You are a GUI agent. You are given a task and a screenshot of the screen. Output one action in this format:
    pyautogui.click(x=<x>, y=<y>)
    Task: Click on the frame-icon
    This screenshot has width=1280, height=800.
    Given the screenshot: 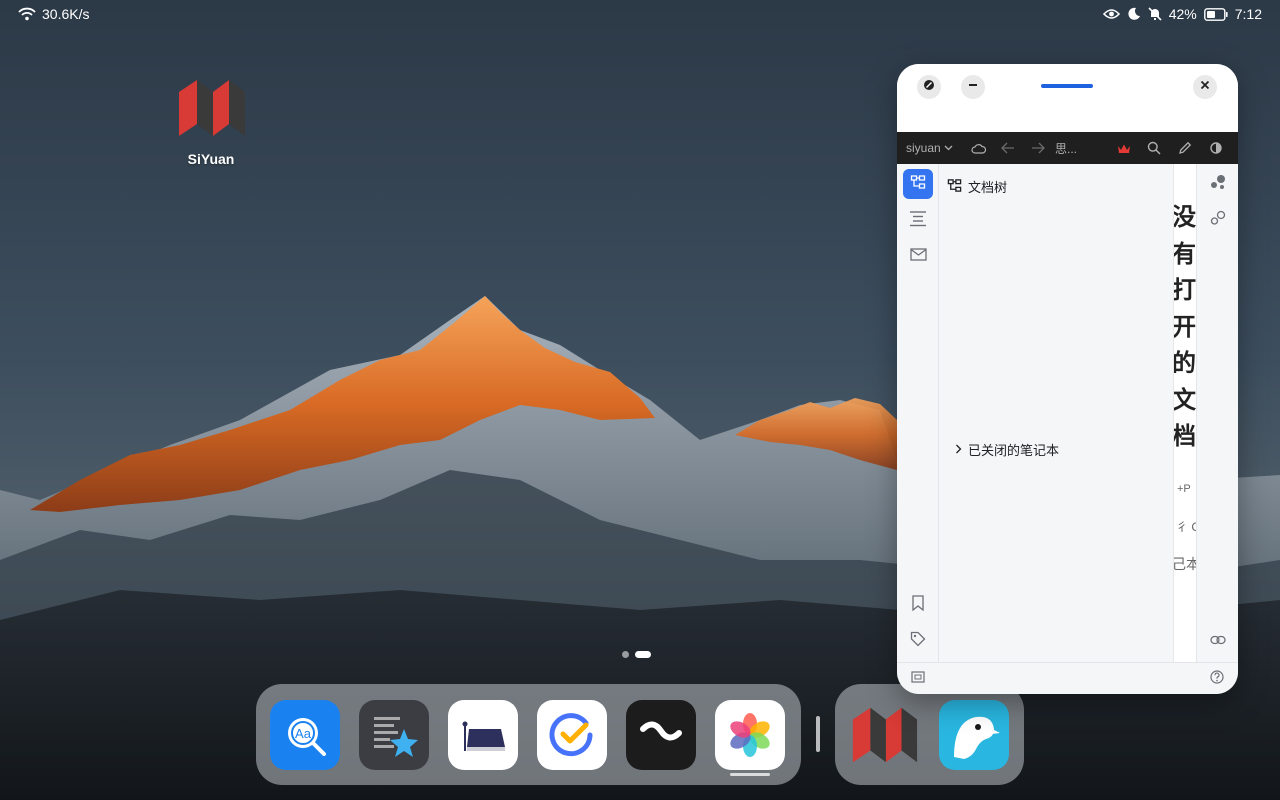 What is the action you would take?
    pyautogui.click(x=918, y=679)
    